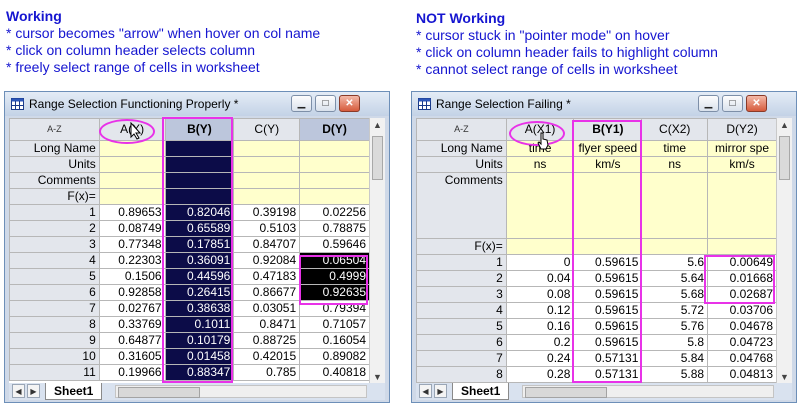  Describe the element at coordinates (742, 310) in the screenshot. I see `data-cell: 0.03706` at that location.